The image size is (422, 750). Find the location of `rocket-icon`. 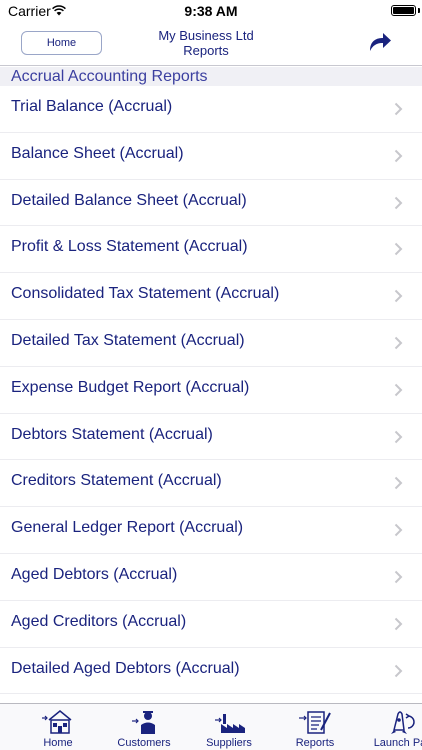

rocket-icon is located at coordinates (403, 722).